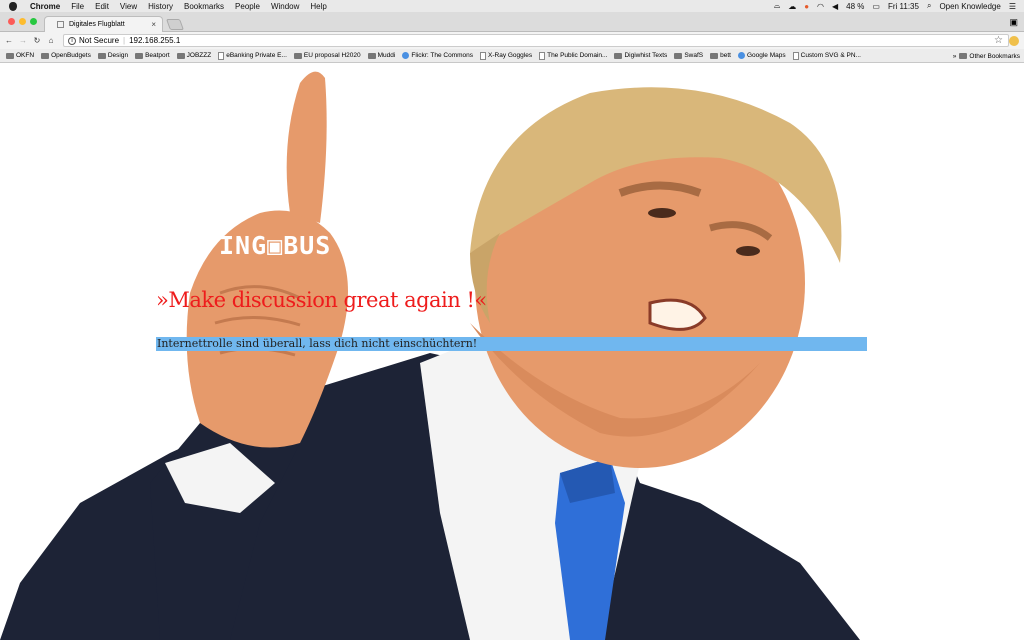  Describe the element at coordinates (77, 6) in the screenshot. I see `menu-file: File` at that location.